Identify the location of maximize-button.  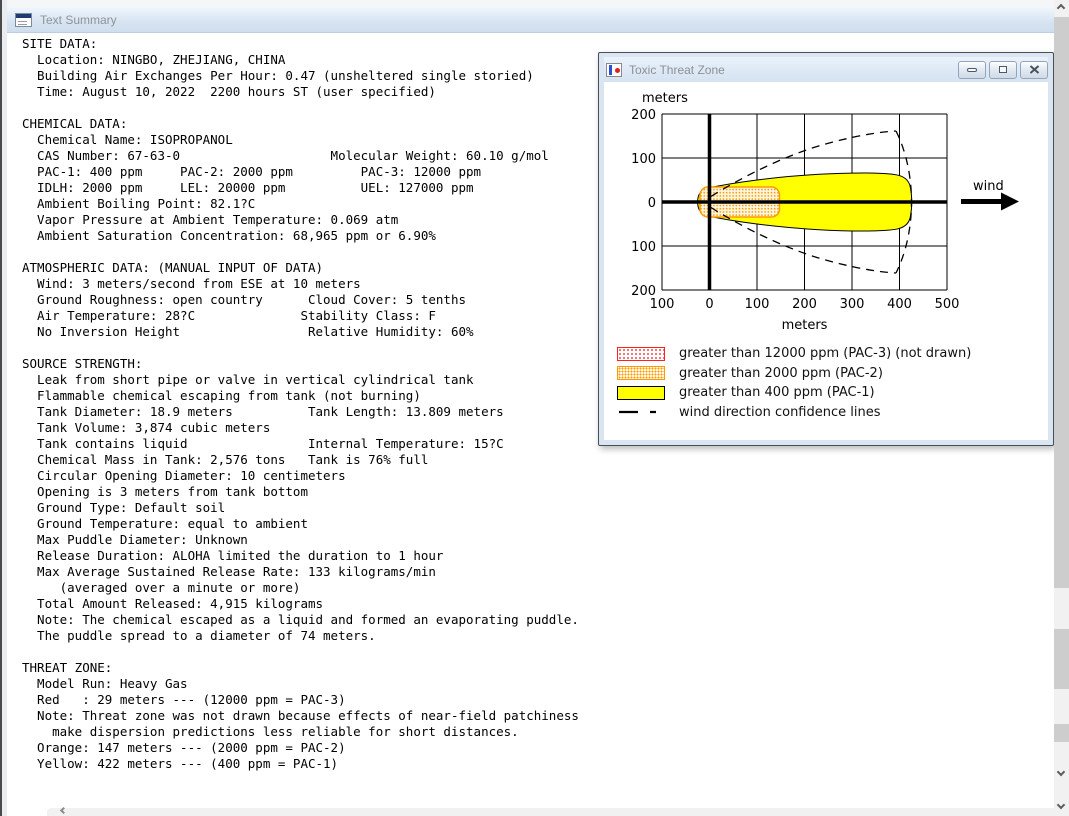
(1003, 69).